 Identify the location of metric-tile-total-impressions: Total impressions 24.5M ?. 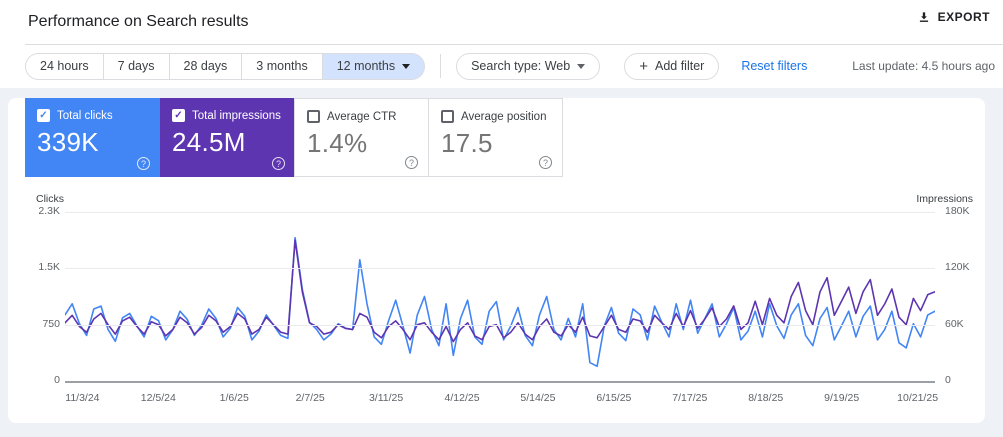
(227, 137).